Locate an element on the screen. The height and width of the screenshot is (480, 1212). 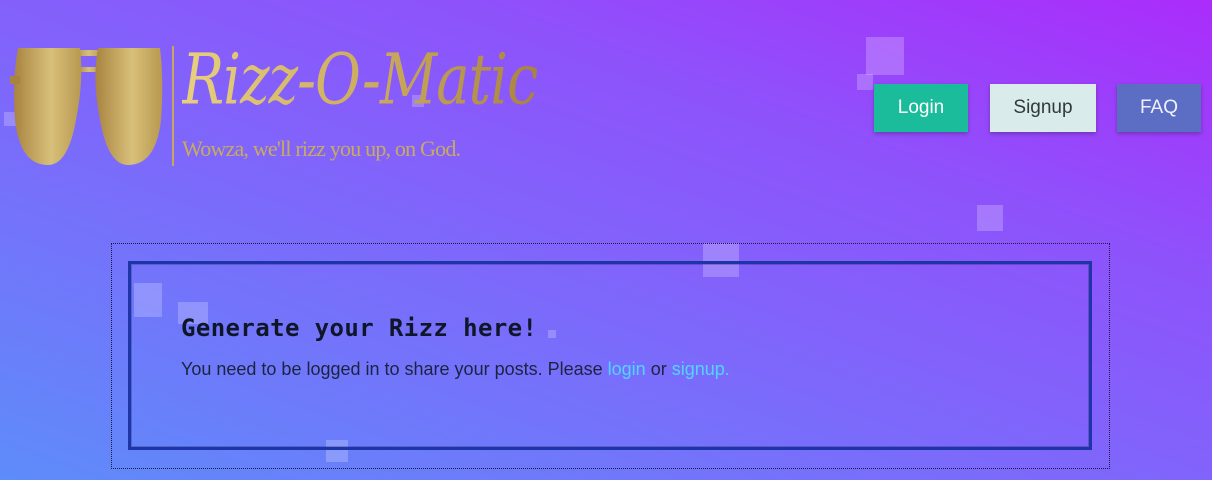
login-link: login is located at coordinates (627, 369).